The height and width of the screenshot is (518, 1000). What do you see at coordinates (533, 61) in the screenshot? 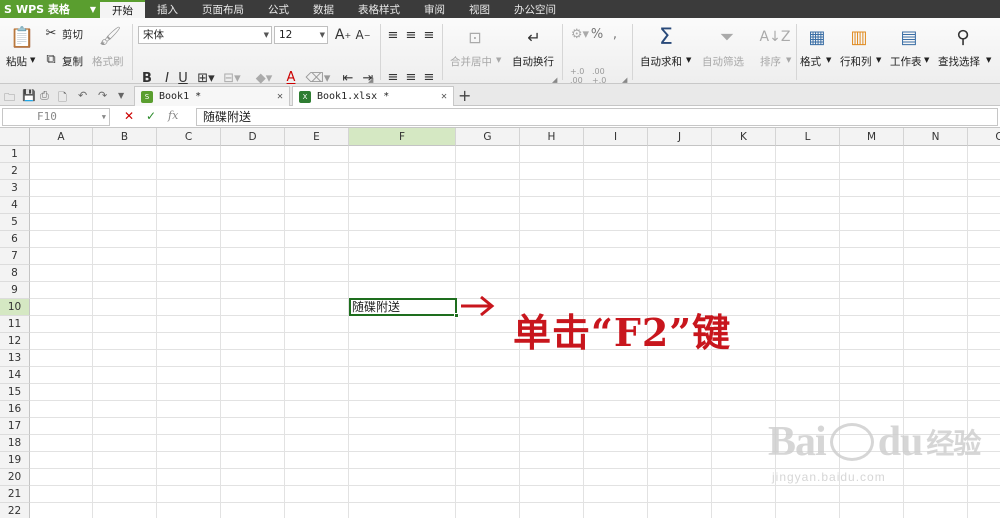
I see `wrap-text-button: 自动换行` at bounding box center [533, 61].